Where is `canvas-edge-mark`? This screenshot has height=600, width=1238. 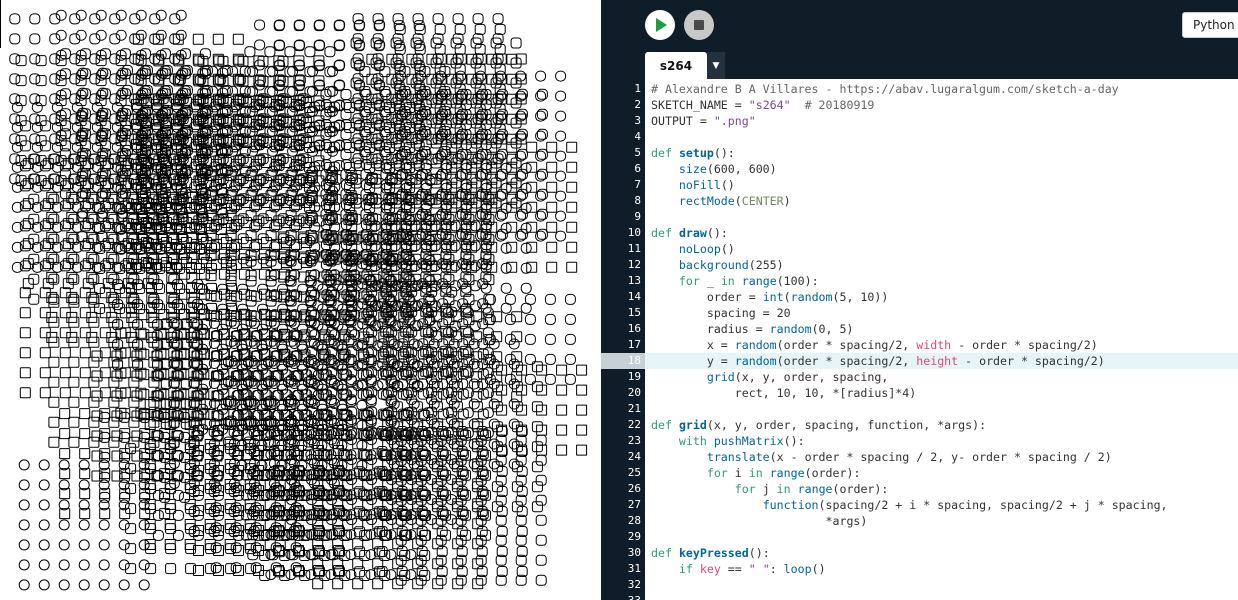
canvas-edge-mark is located at coordinates (0, 24).